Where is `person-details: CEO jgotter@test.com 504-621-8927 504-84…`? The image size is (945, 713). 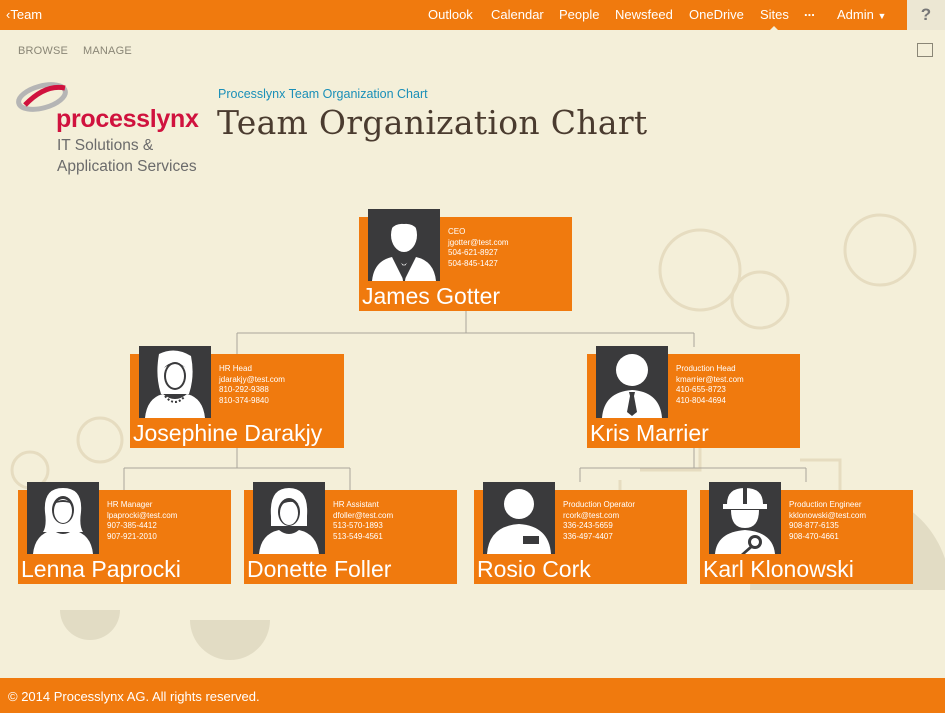
person-details: CEO jgotter@test.com 504-621-8927 504-84… is located at coordinates (478, 248).